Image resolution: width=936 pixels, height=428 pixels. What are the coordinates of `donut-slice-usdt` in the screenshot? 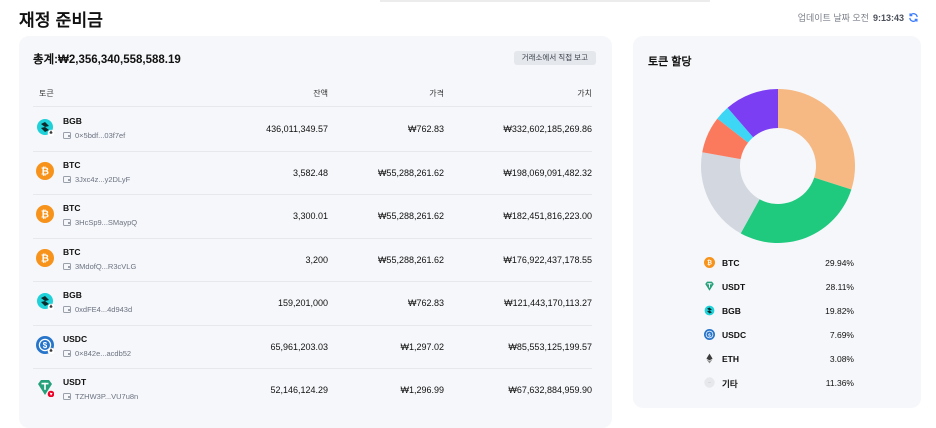 It's located at (796, 210).